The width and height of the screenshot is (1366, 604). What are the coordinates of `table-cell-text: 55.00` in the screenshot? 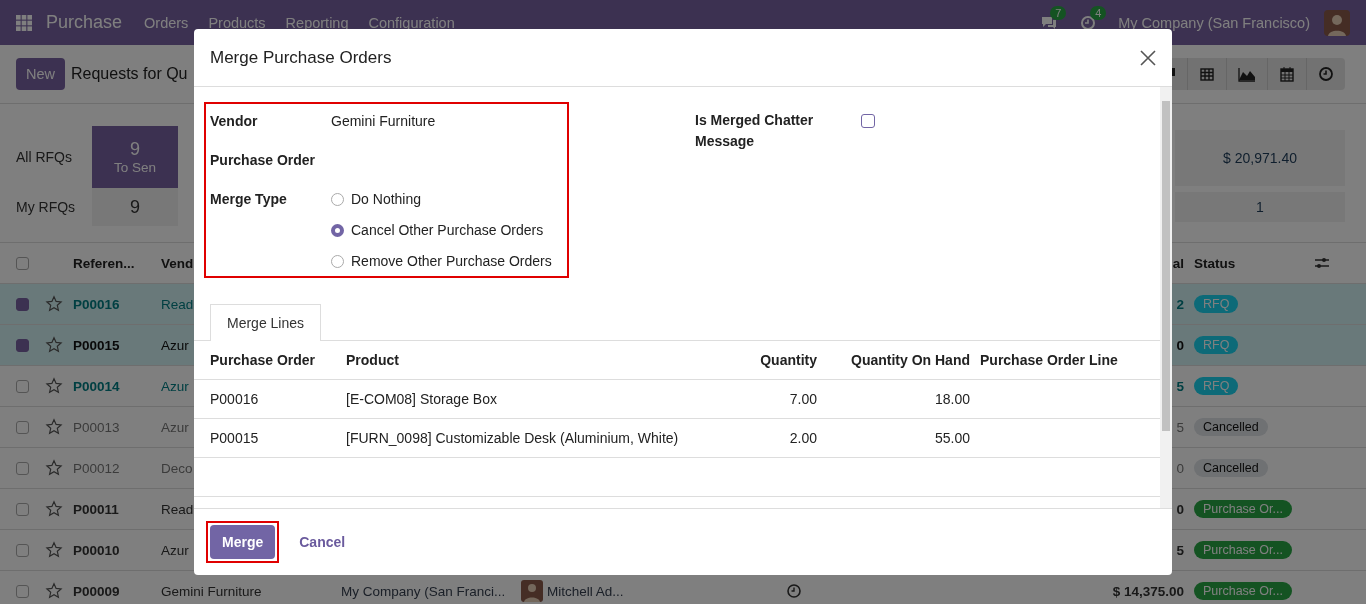 It's located at (951, 438).